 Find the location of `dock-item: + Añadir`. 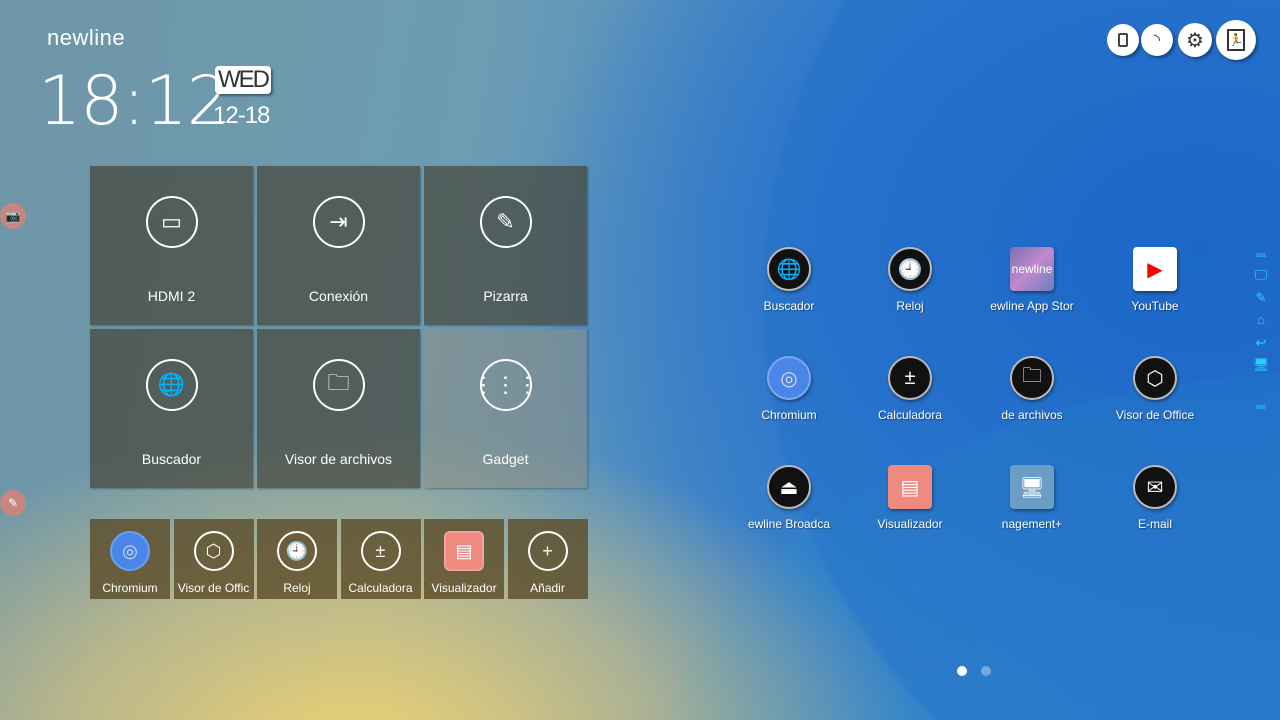

dock-item: + Añadir is located at coordinates (547, 559).